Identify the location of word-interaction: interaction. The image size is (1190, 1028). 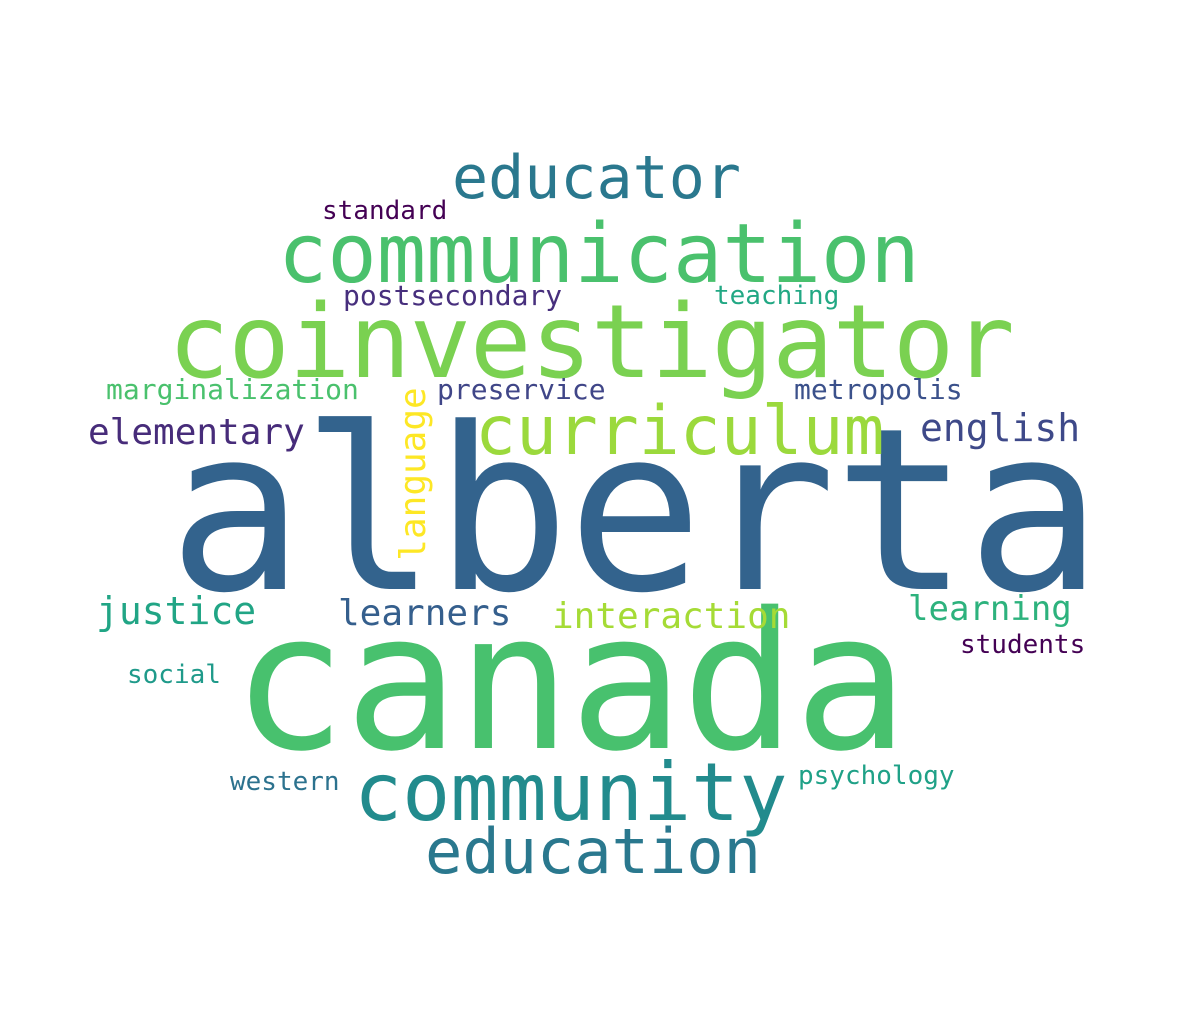
(671, 616).